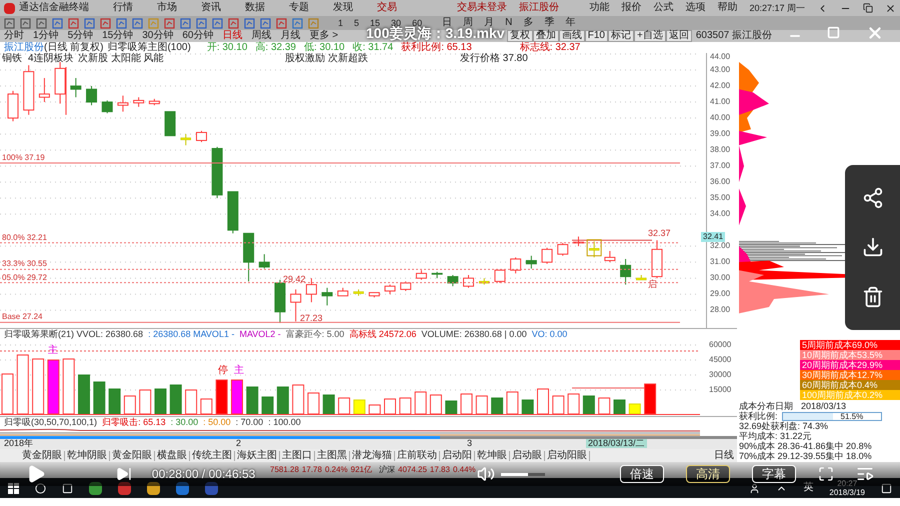  What do you see at coordinates (708, 474) in the screenshot?
I see `player-option-button: 高清` at bounding box center [708, 474].